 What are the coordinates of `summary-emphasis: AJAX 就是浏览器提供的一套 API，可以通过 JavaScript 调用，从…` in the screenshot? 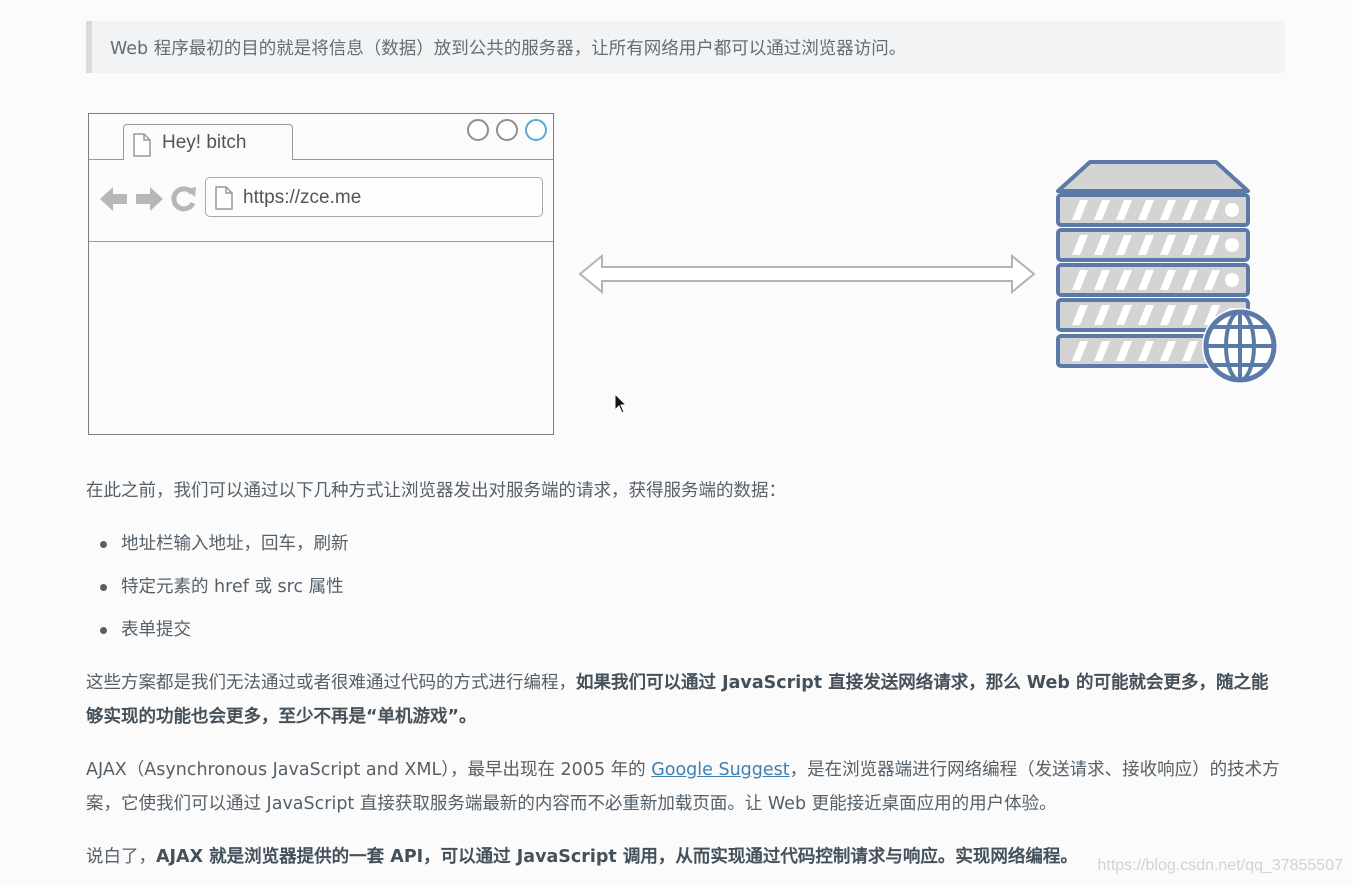 It's located at (617, 857).